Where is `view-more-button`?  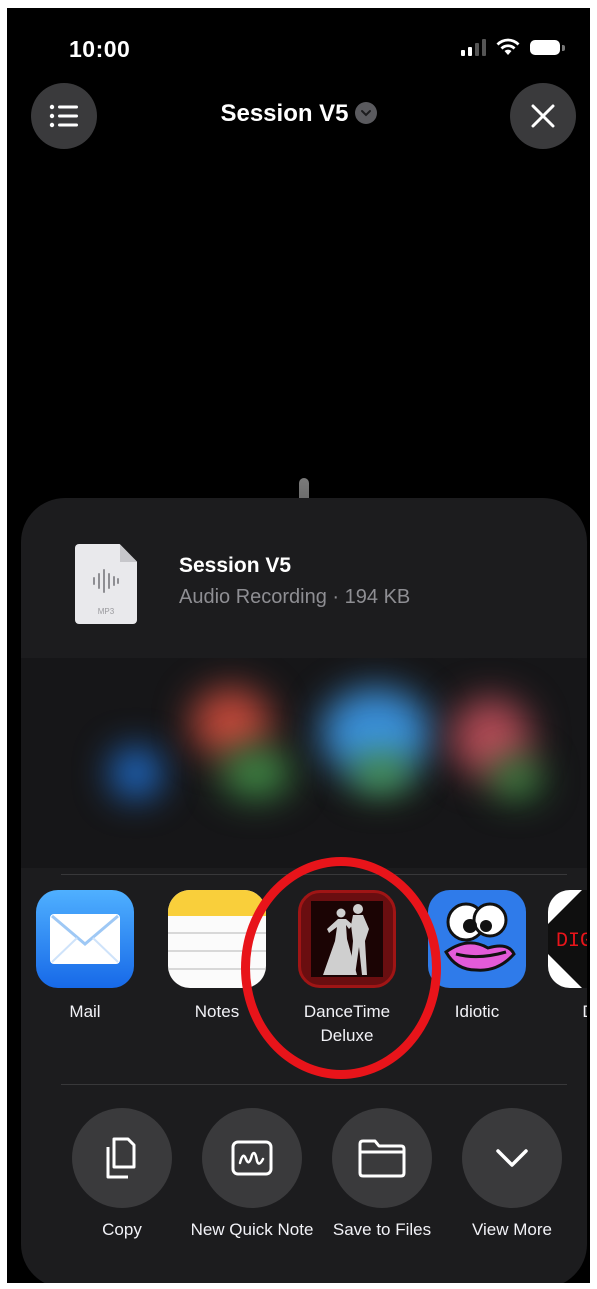
view-more-button is located at coordinates (512, 1158).